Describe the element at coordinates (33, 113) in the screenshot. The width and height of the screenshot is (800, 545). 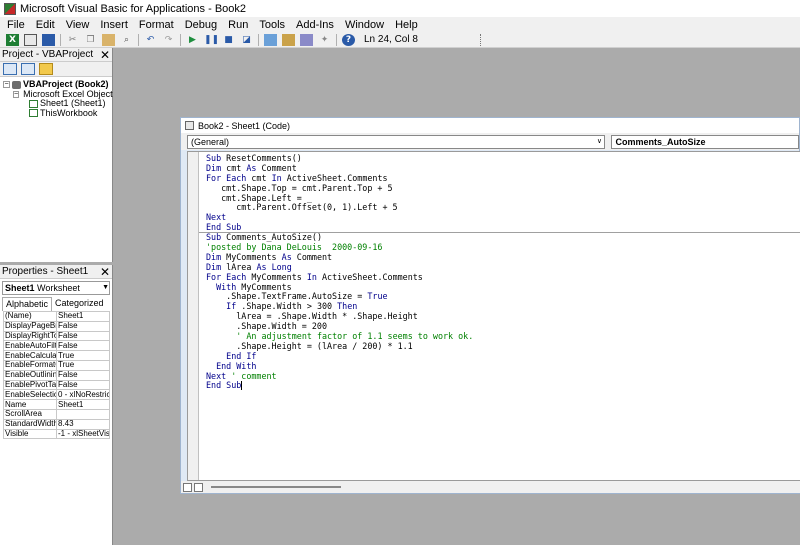
I see `workbook-icon` at that location.